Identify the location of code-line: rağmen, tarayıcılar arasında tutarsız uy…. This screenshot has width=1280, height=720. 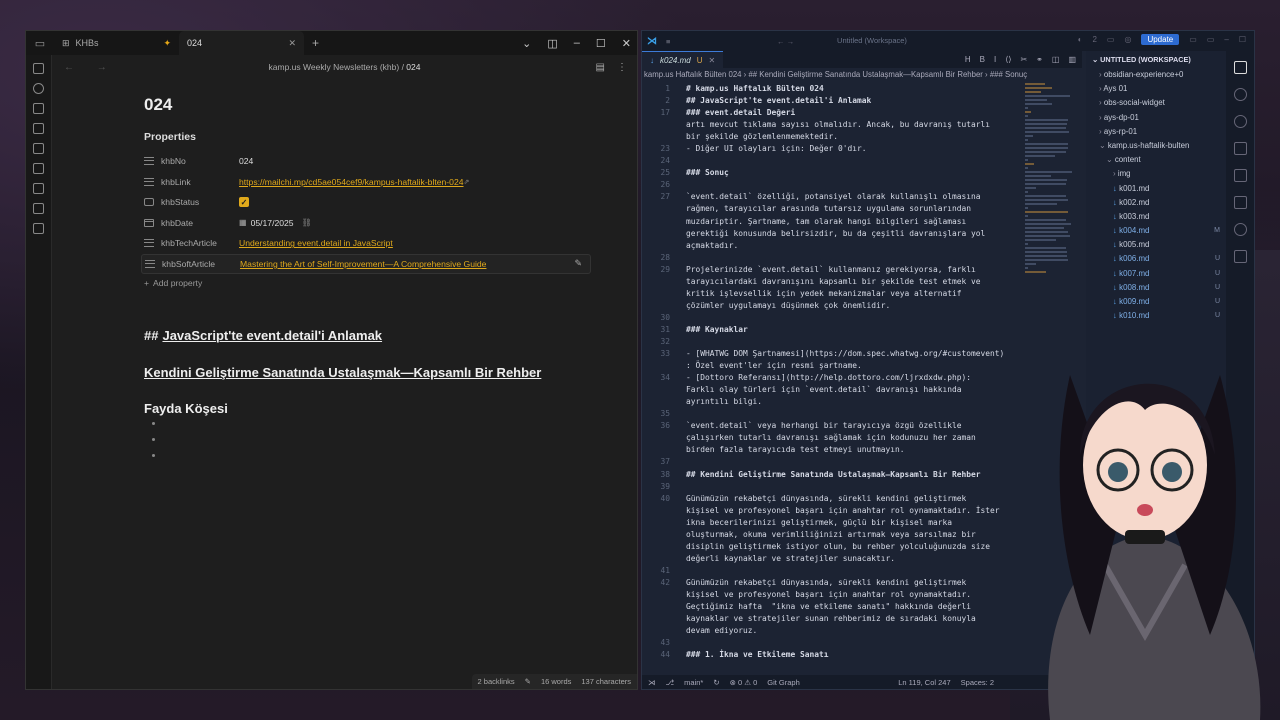
(832, 209).